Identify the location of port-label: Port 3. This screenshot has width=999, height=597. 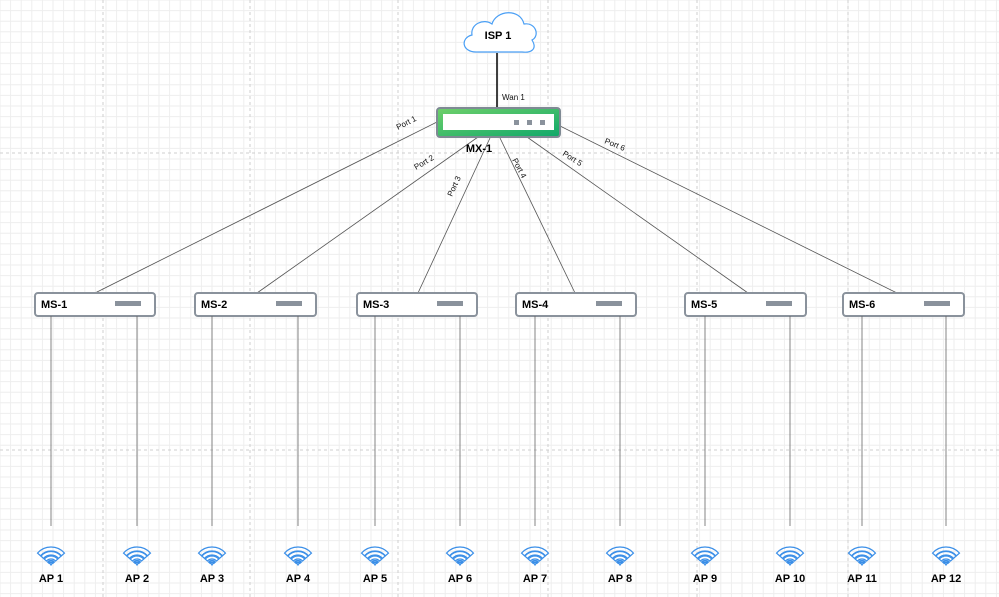
(454, 186).